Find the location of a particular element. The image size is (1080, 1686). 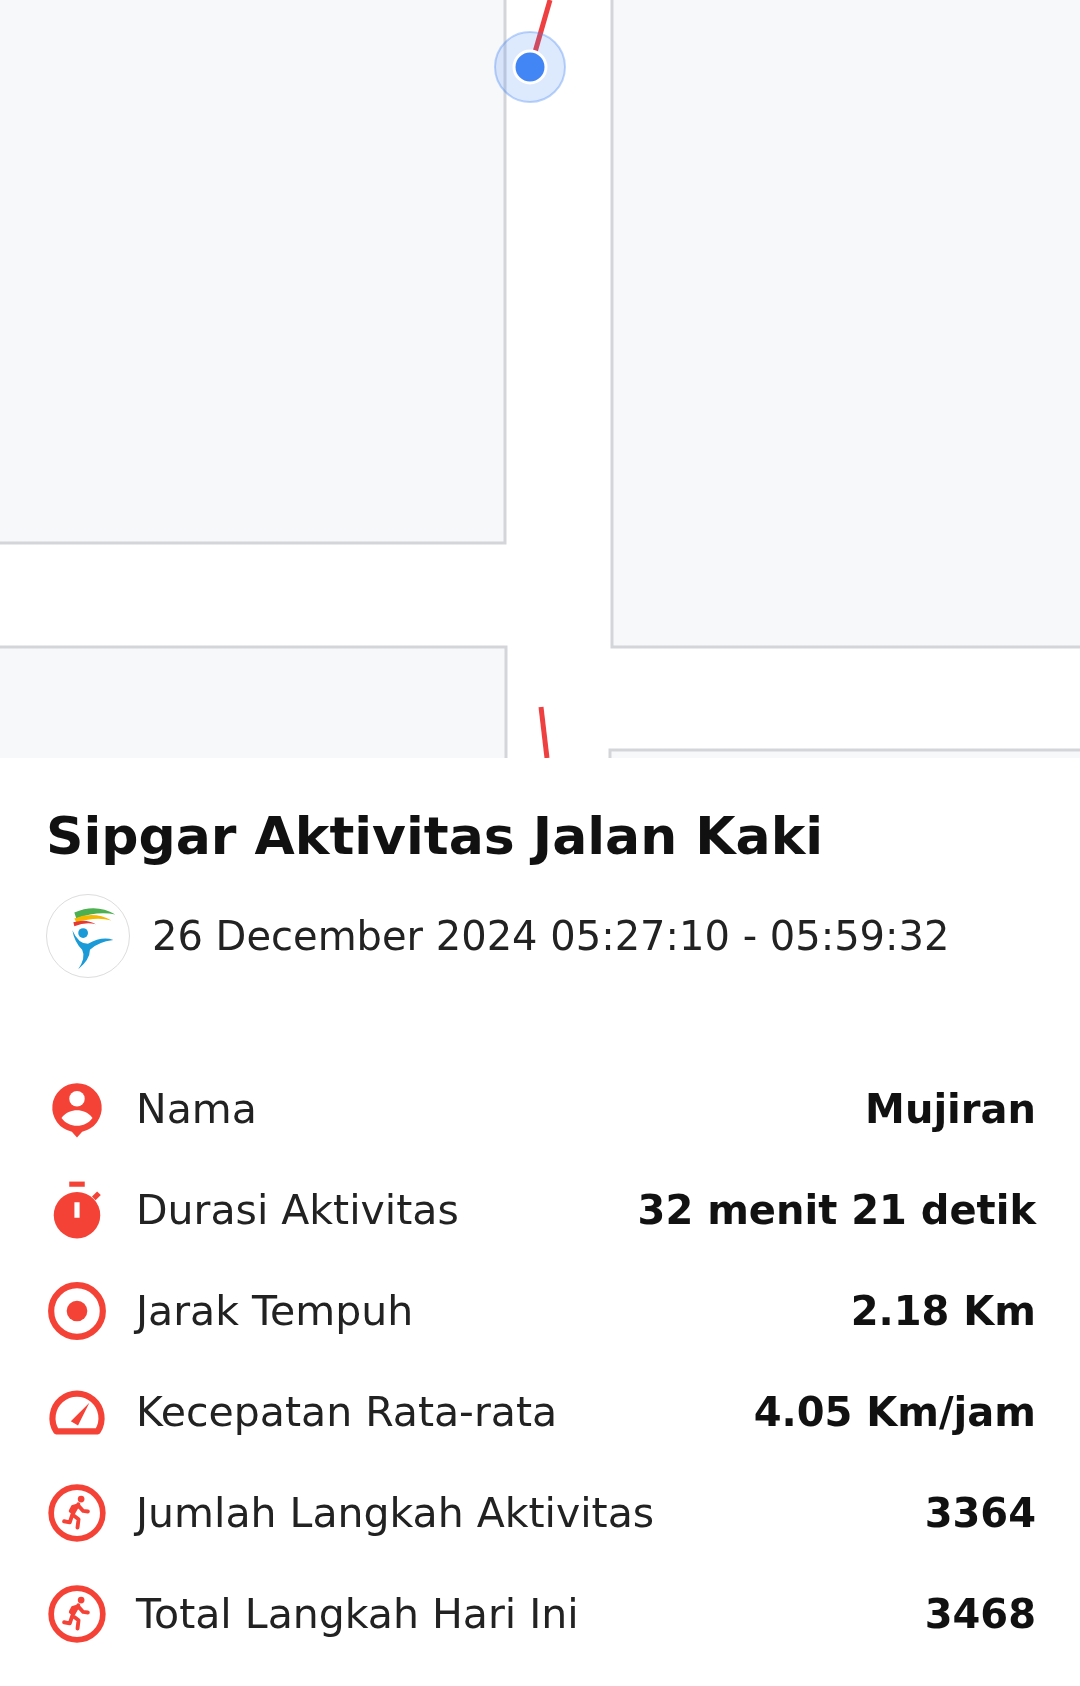

stat-label: Jumlah Langkah Aktivitas is located at coordinates (396, 1512).